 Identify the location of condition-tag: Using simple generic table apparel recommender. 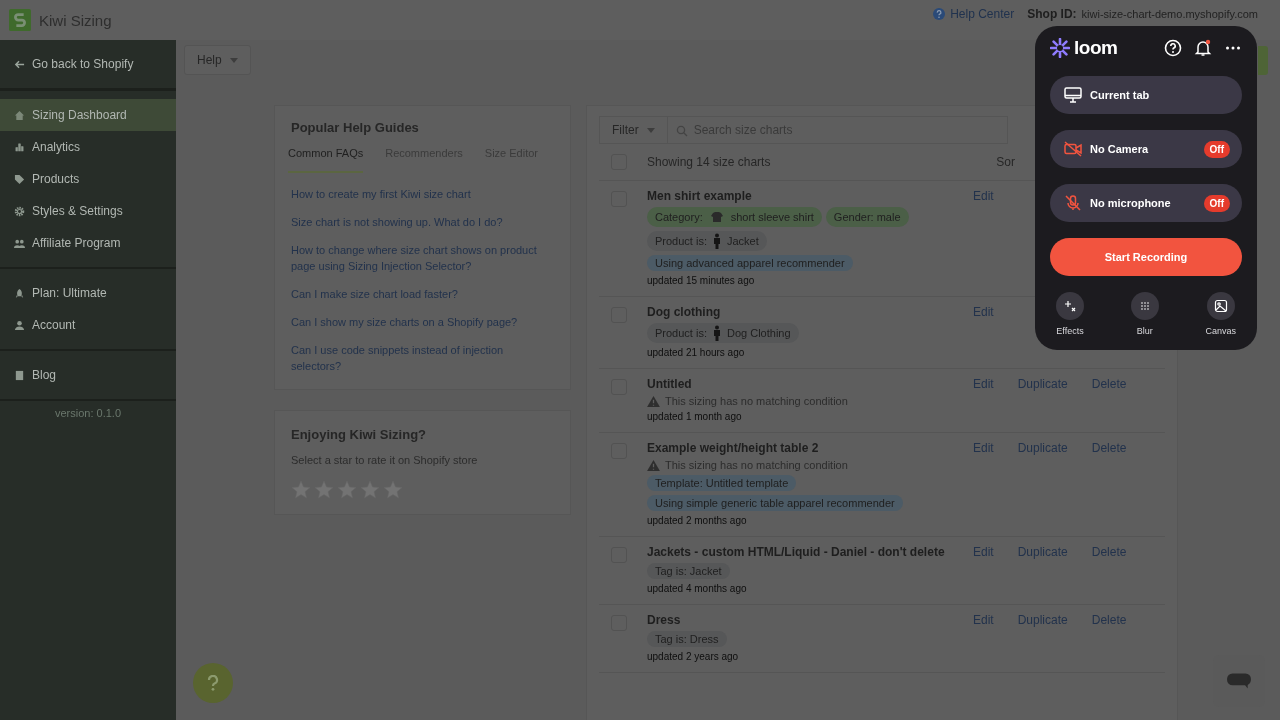
(775, 503).